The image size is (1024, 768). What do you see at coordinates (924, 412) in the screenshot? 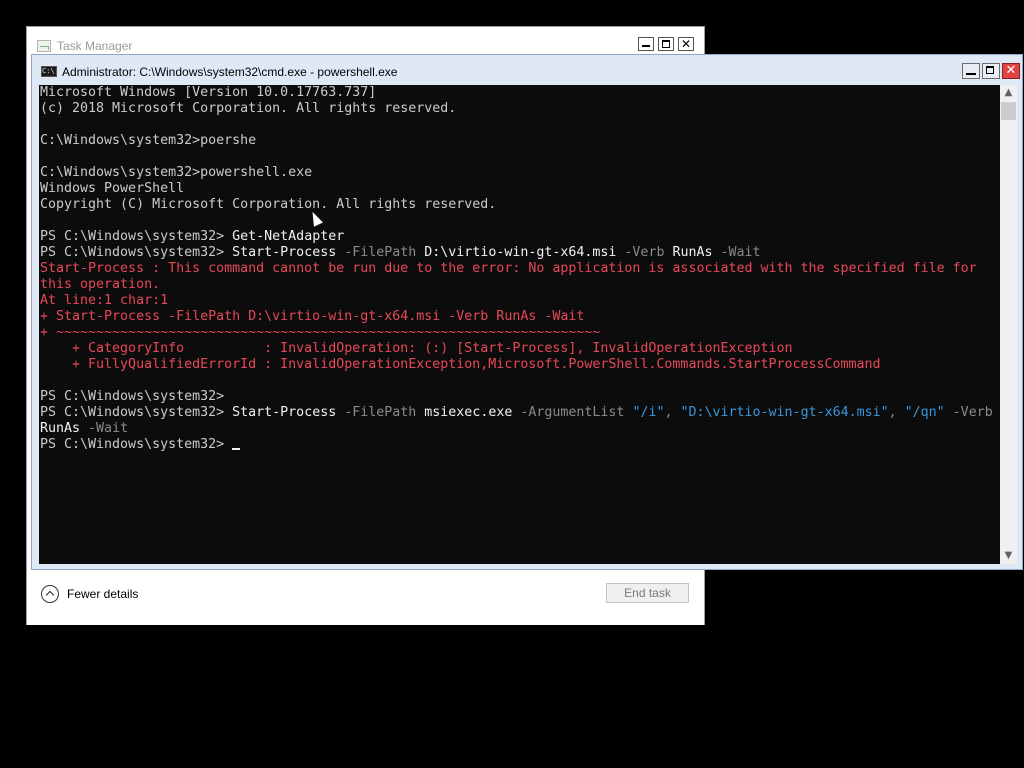
I see `console-text: "/qn"` at bounding box center [924, 412].